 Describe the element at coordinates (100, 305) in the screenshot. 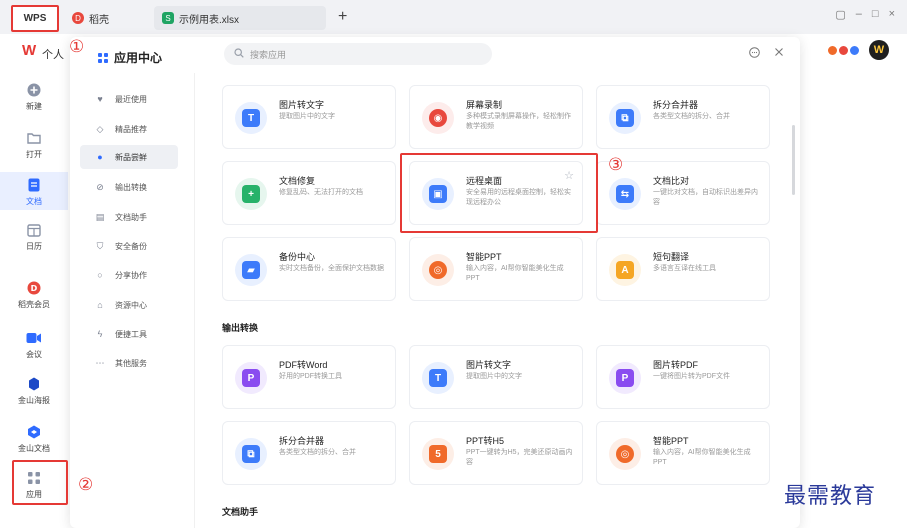

I see `resource-icon: ⌂` at that location.